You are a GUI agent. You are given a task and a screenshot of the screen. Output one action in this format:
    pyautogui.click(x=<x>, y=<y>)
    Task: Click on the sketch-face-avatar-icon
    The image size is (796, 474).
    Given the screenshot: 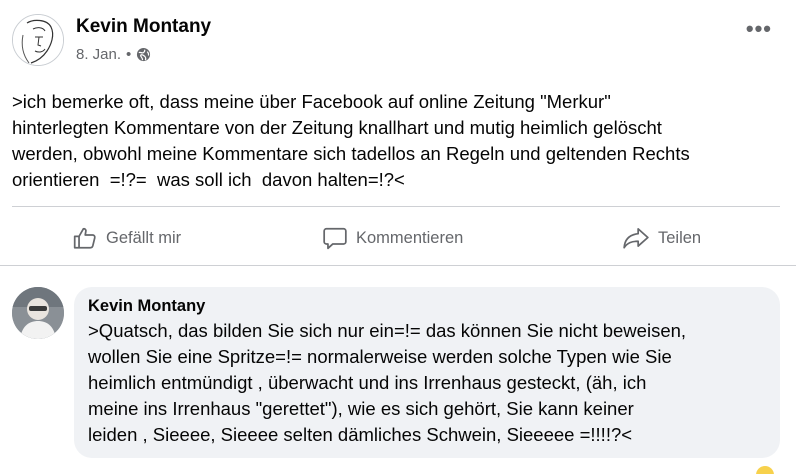 What is the action you would take?
    pyautogui.click(x=38, y=40)
    